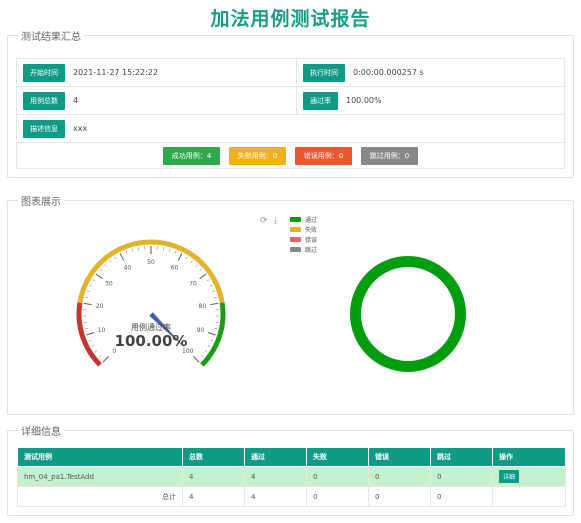  I want to click on charts-legend: 图表展示, so click(41, 202).